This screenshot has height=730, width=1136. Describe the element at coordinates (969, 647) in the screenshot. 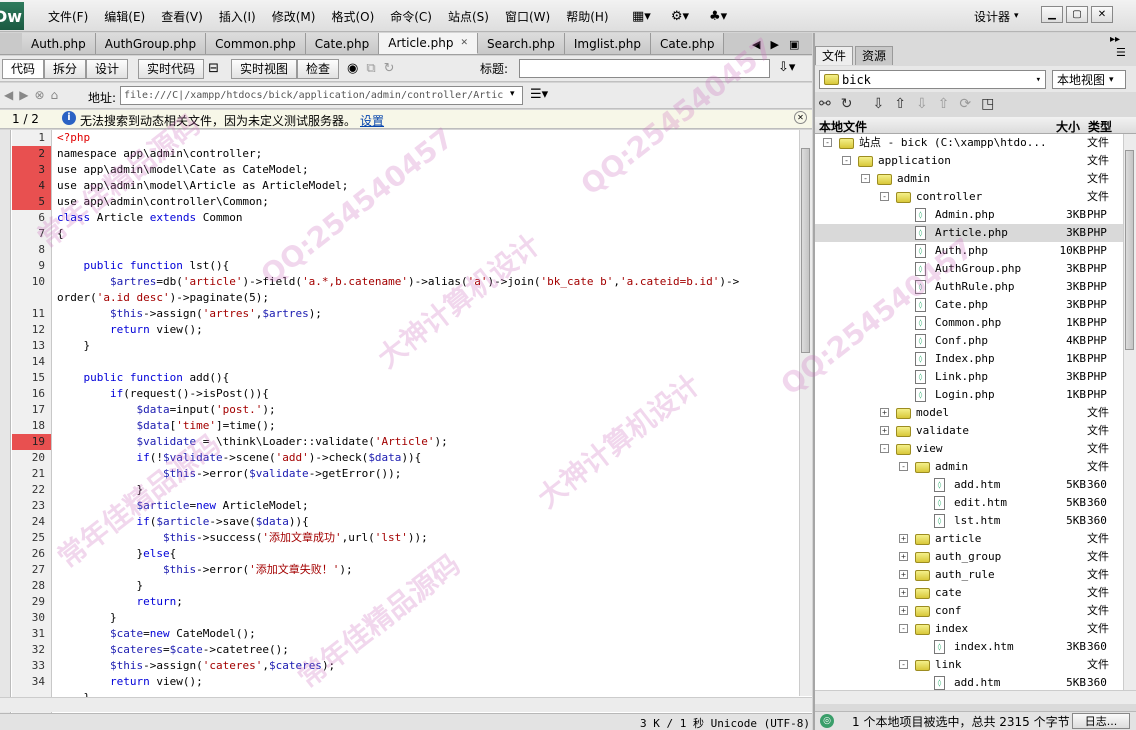

I see `tree-file-row: ◊ index.htm 3KB 360` at that location.